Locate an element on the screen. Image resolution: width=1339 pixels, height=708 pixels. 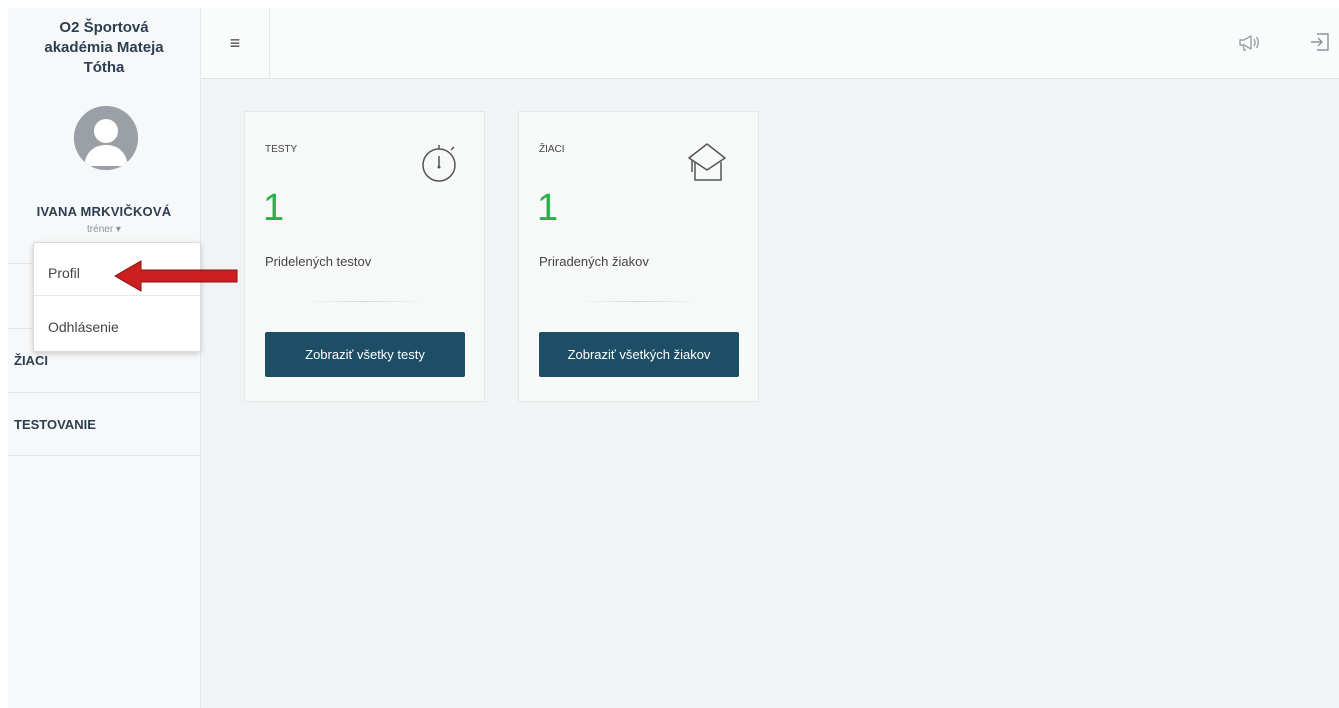
brand-title: O2 Športová akadémia Mateja Tótha is located at coordinates (104, 43).